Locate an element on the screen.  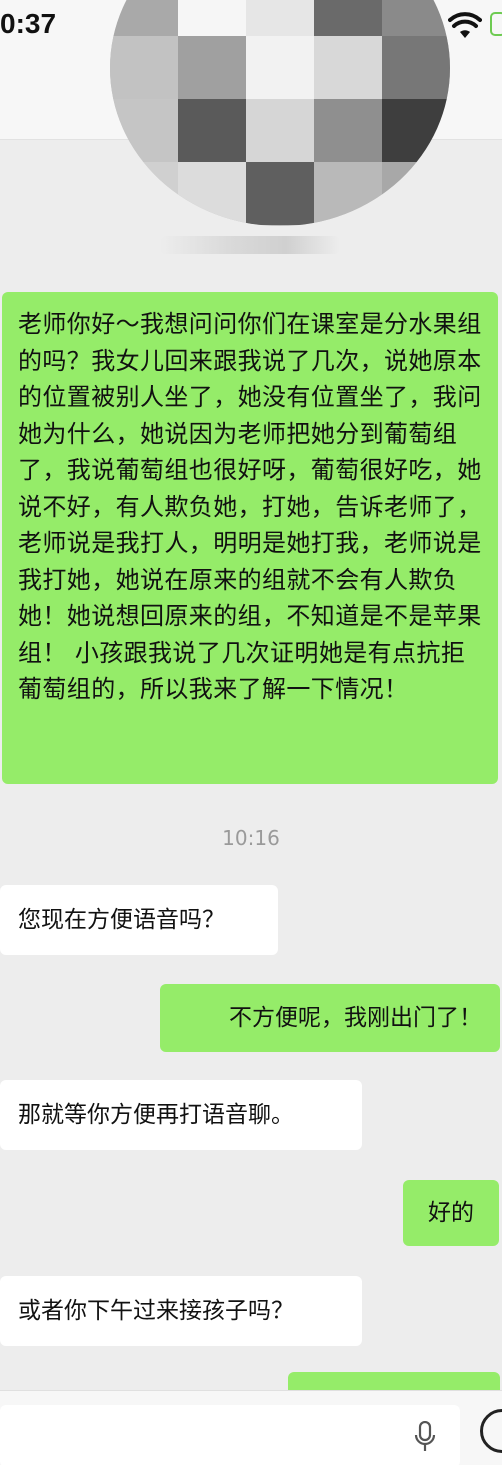
message-timestamp: 10:16 is located at coordinates (251, 838).